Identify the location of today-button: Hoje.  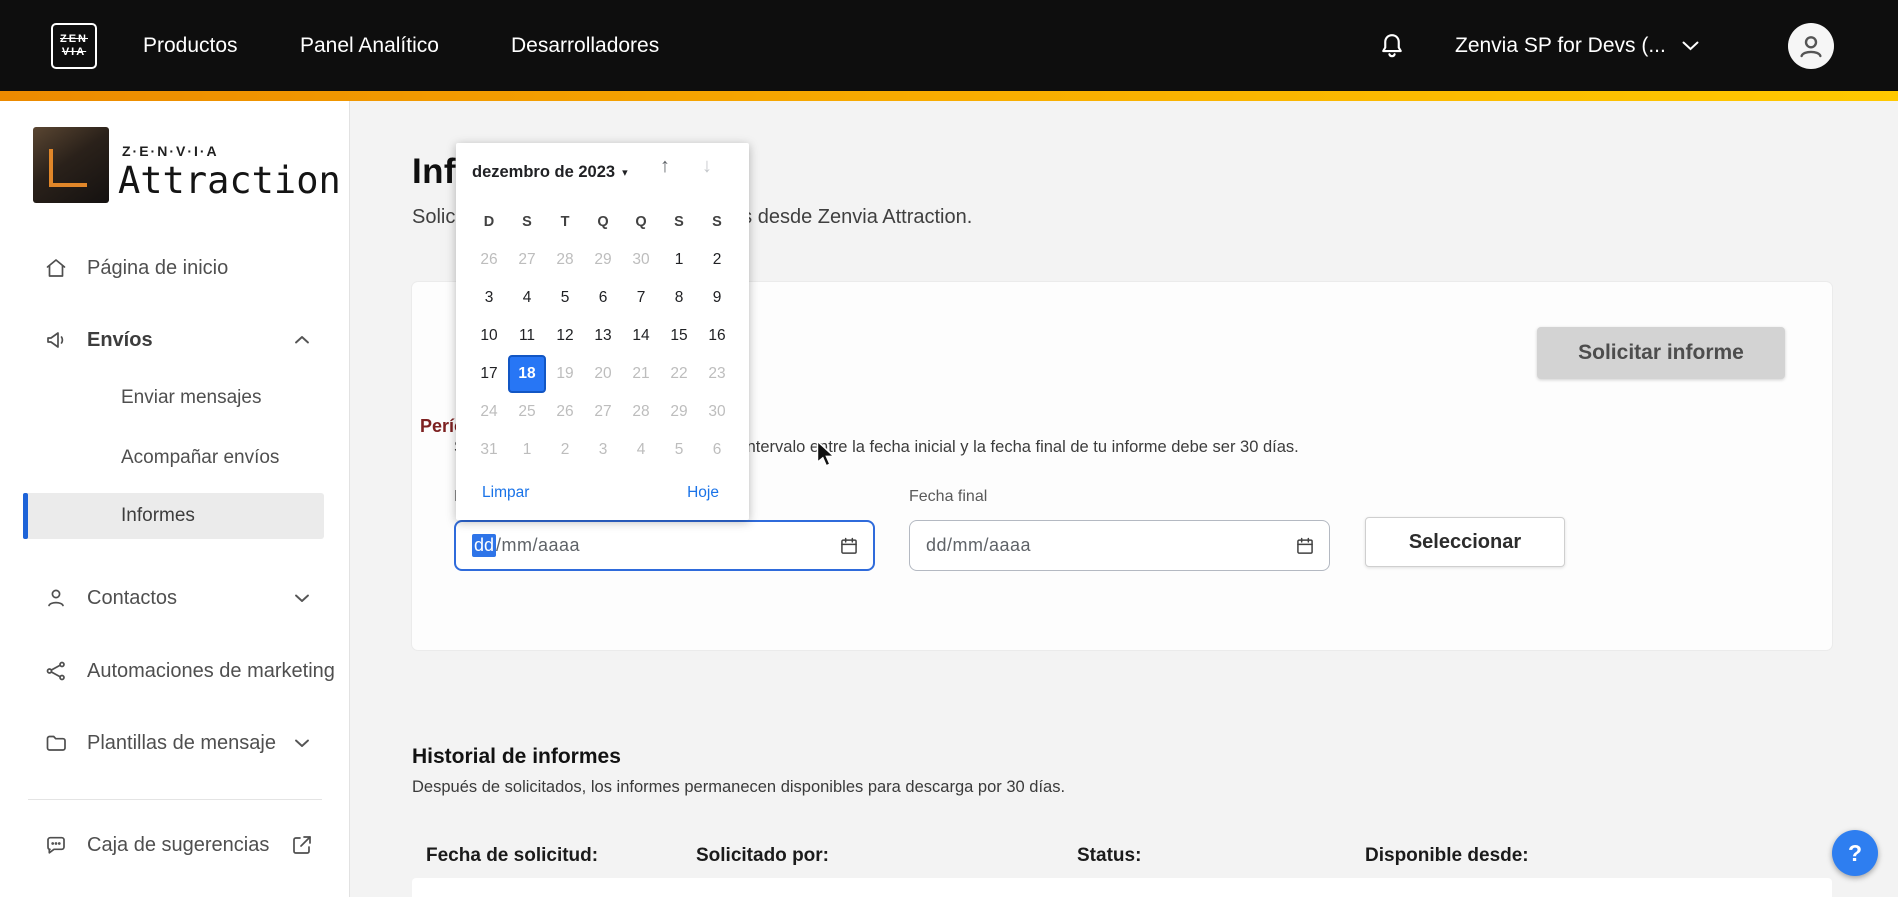
(703, 493).